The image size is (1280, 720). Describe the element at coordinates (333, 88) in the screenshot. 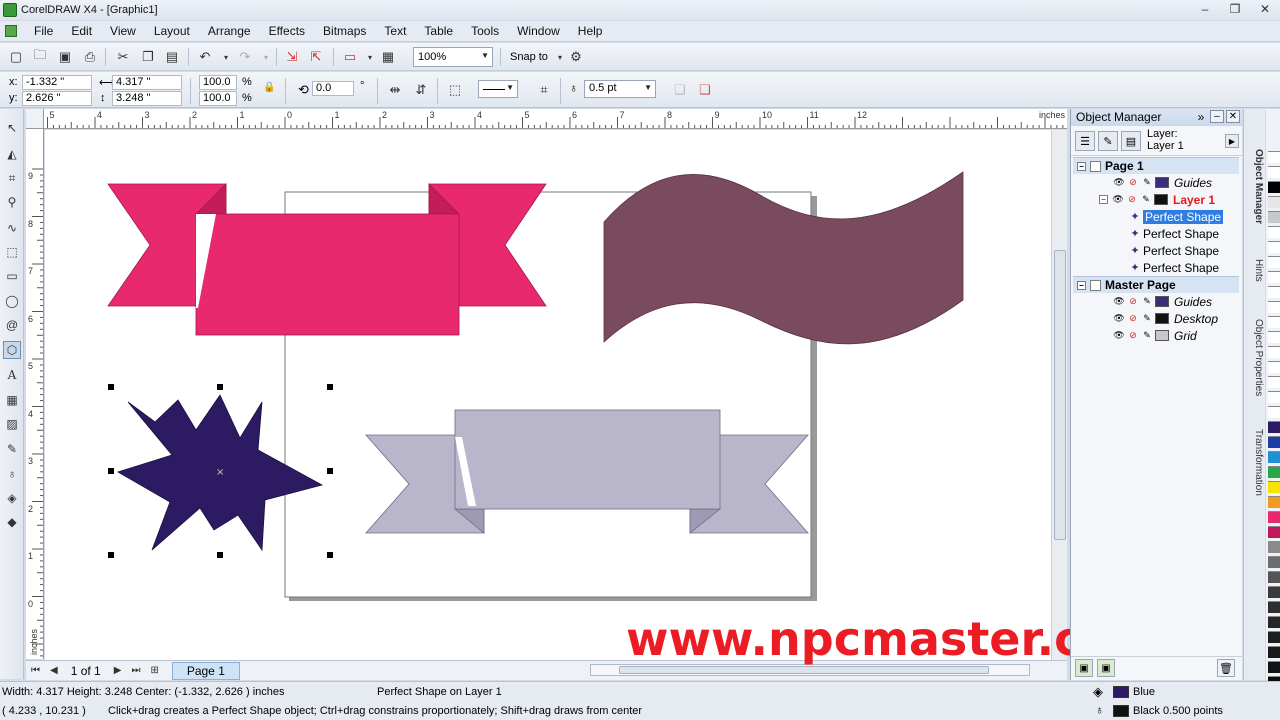

I see `rotation-angle-field: 0.0` at that location.